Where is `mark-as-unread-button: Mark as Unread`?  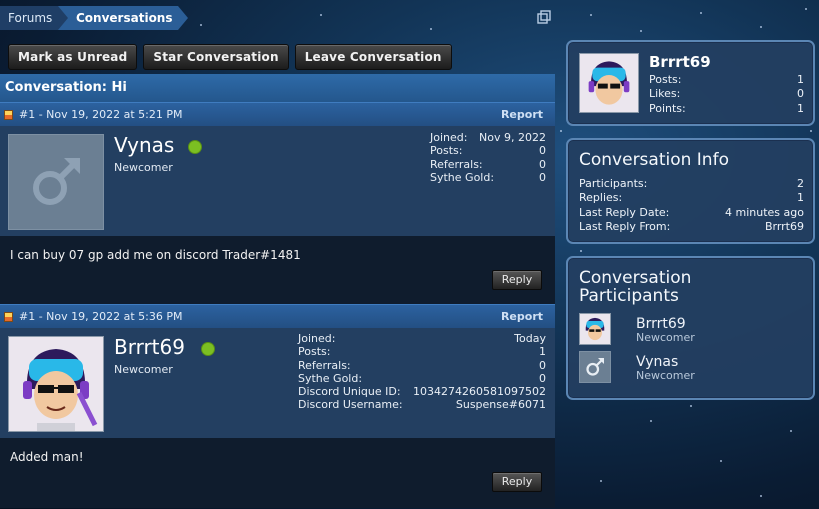 mark-as-unread-button: Mark as Unread is located at coordinates (73, 57).